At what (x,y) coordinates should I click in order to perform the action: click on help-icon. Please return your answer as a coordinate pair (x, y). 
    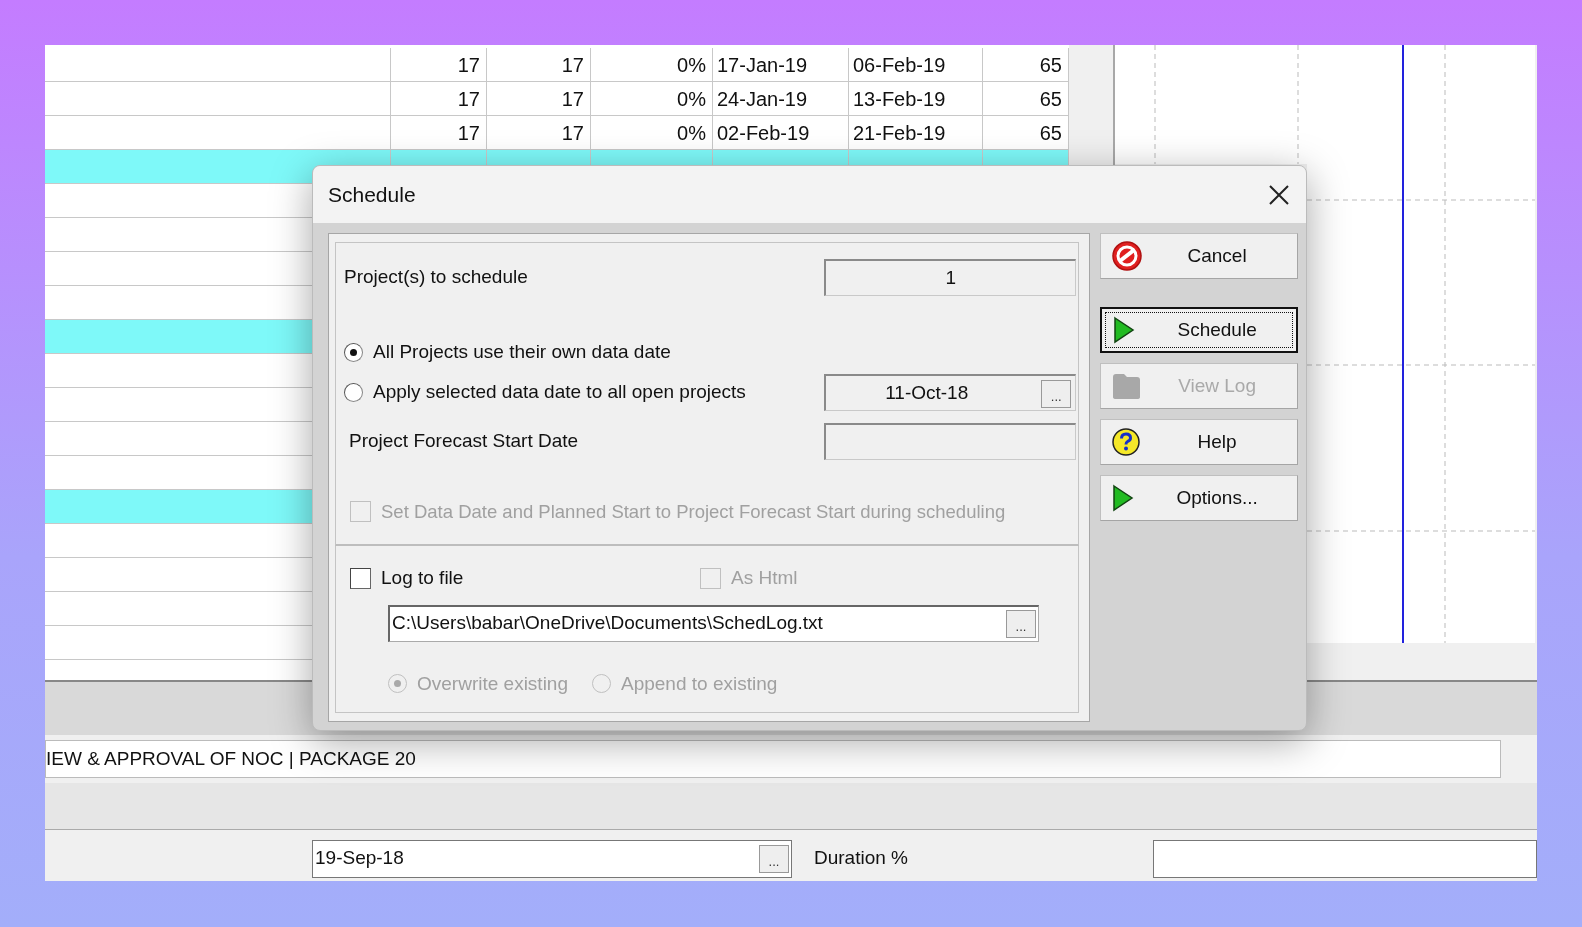
    Looking at the image, I should click on (1126, 442).